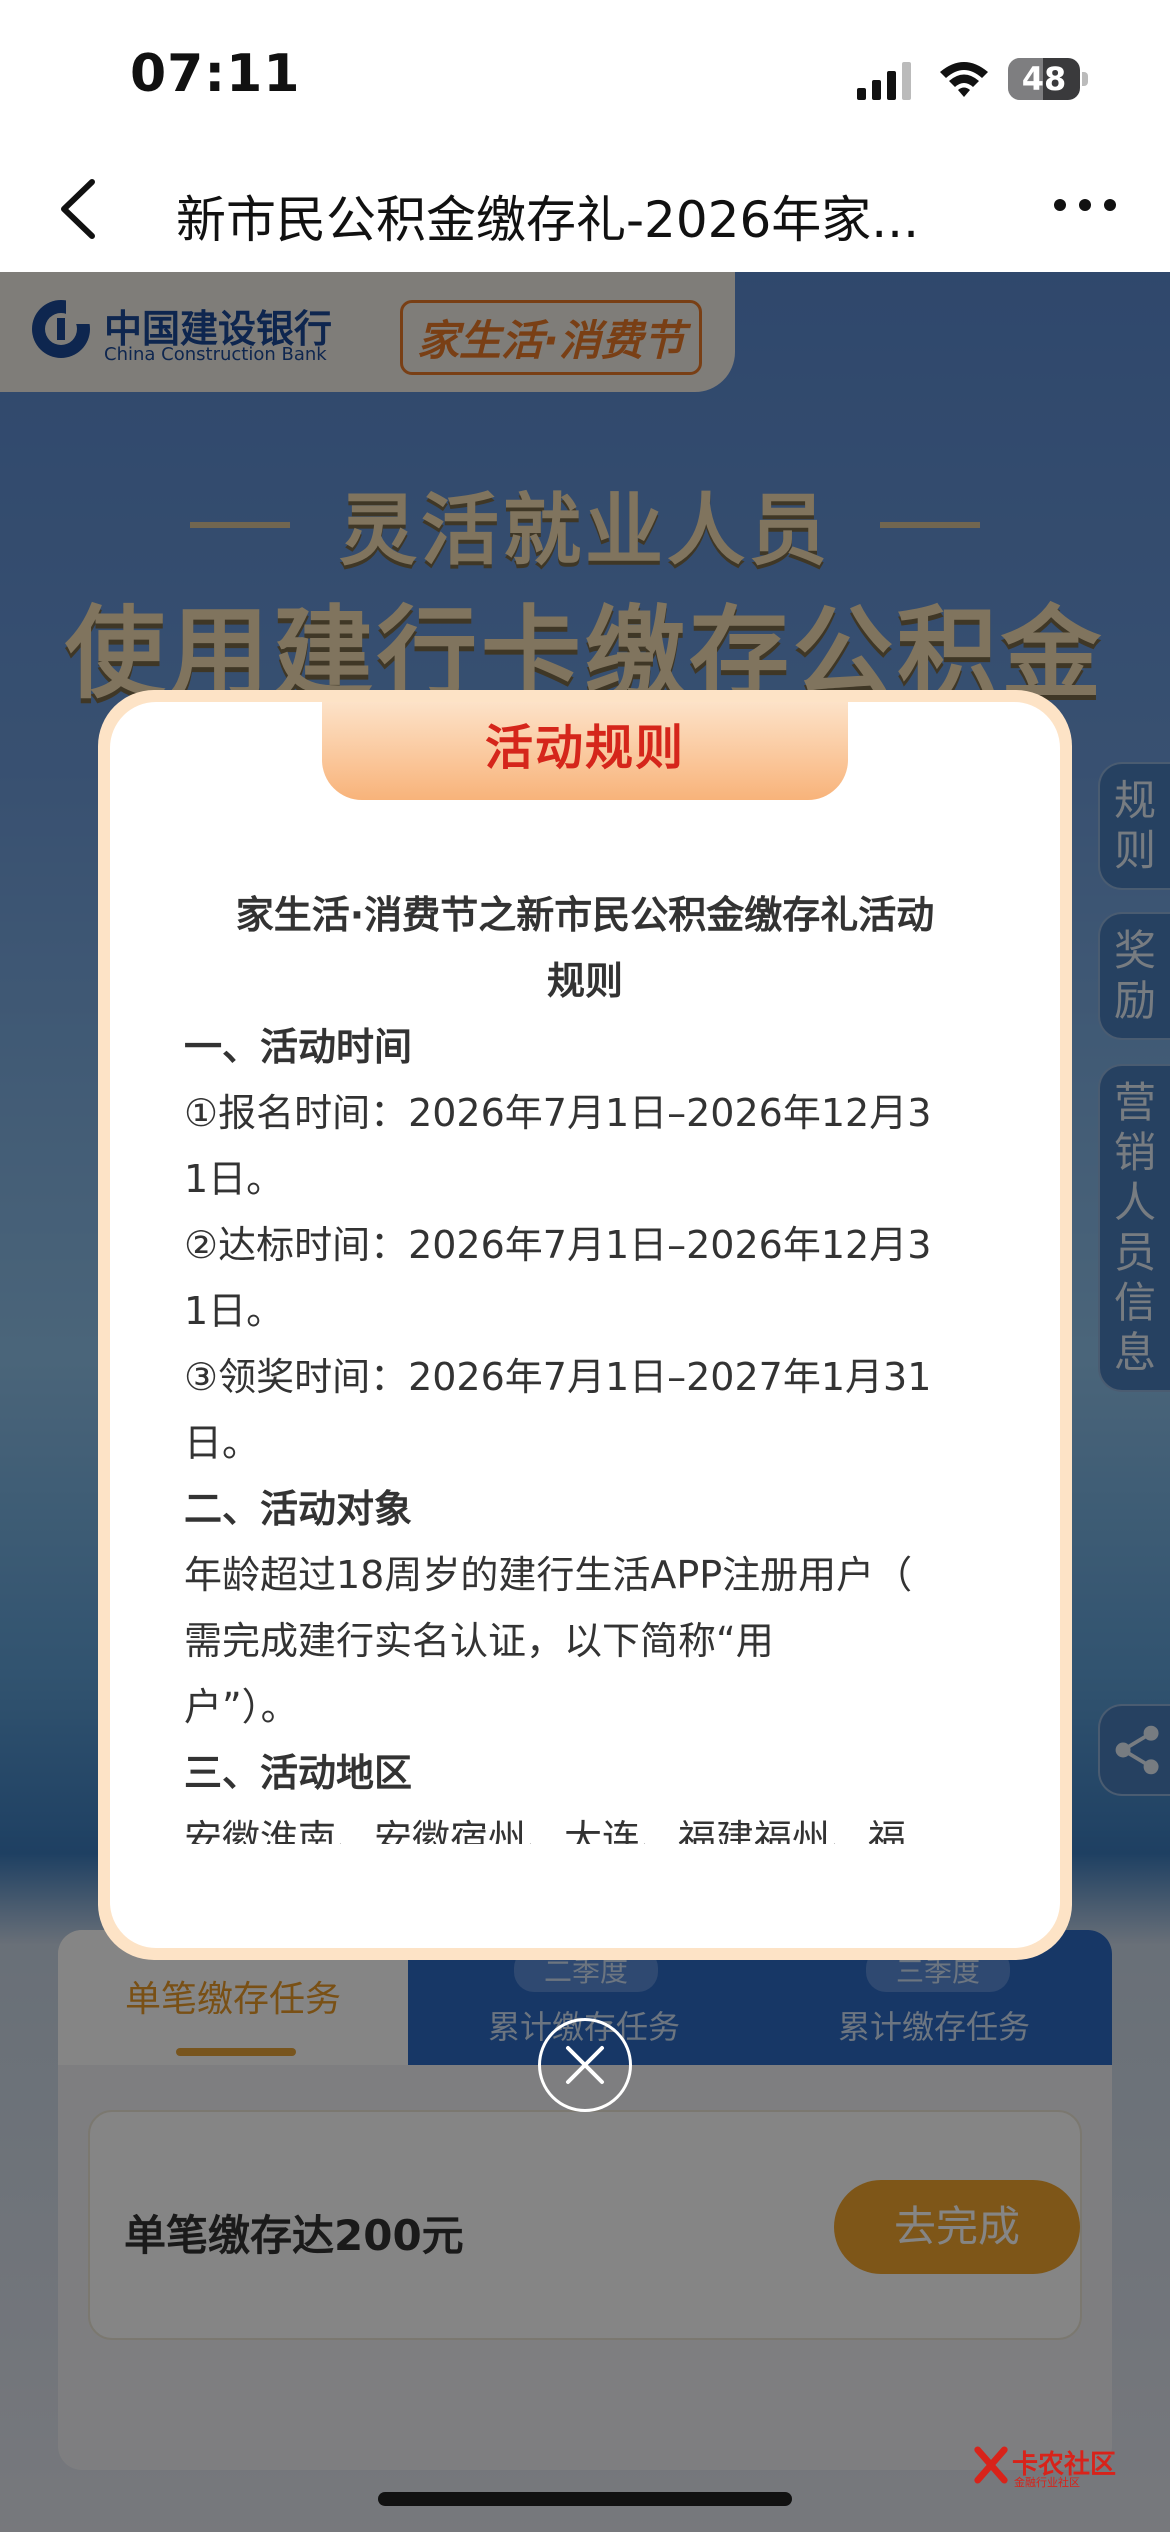 This screenshot has width=1170, height=2532. What do you see at coordinates (298, 1773) in the screenshot?
I see `rules-section-region: 三、活动地区` at bounding box center [298, 1773].